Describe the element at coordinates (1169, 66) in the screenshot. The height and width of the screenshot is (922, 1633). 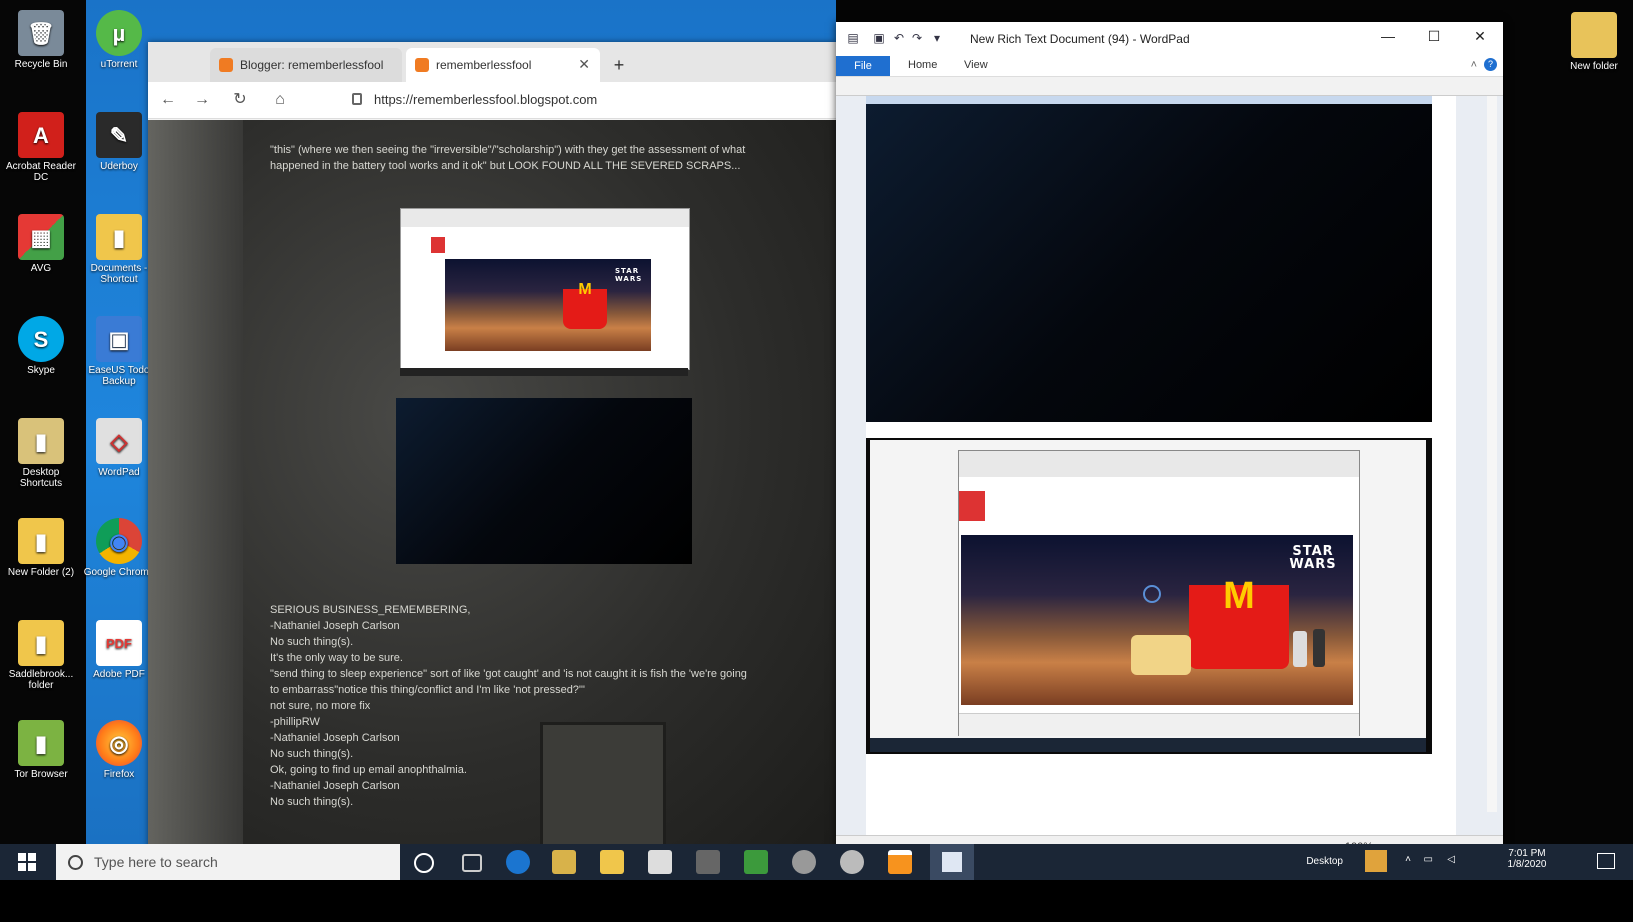
I see `wordpad-ribbon-tabs: File Home View ˄ ?` at that location.